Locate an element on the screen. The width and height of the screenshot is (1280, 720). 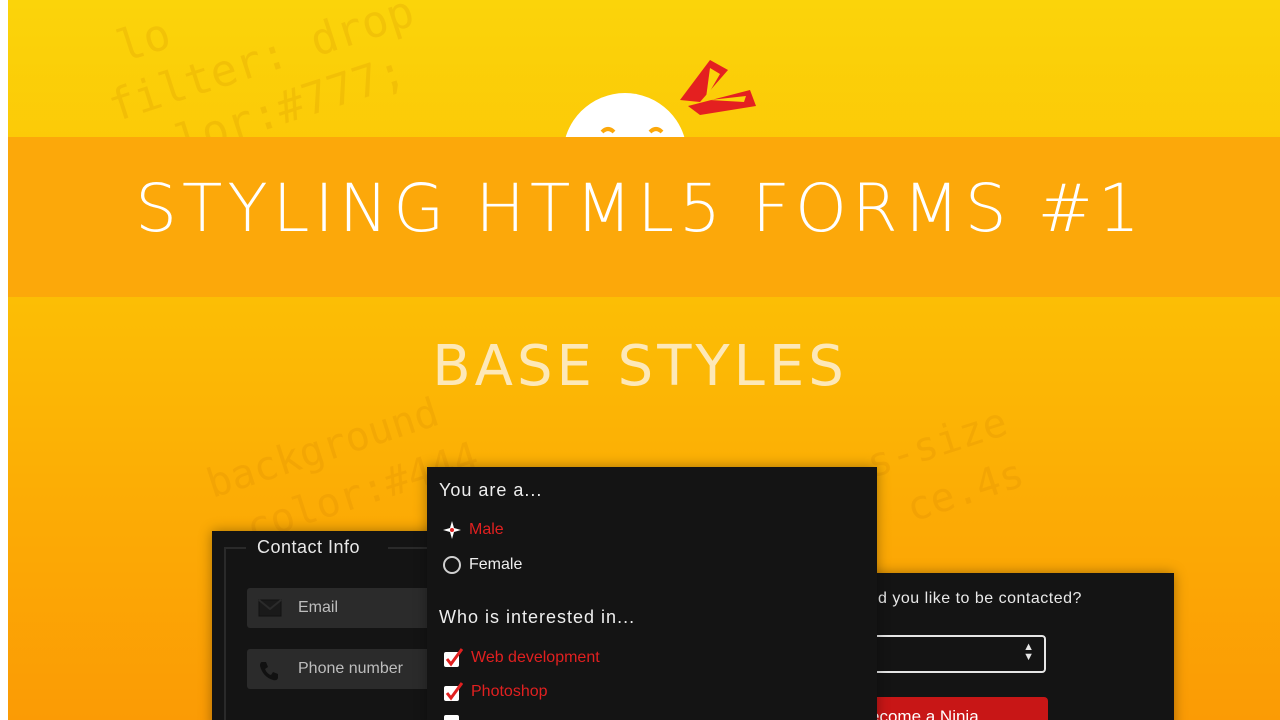
radio-female: Female is located at coordinates (482, 565).